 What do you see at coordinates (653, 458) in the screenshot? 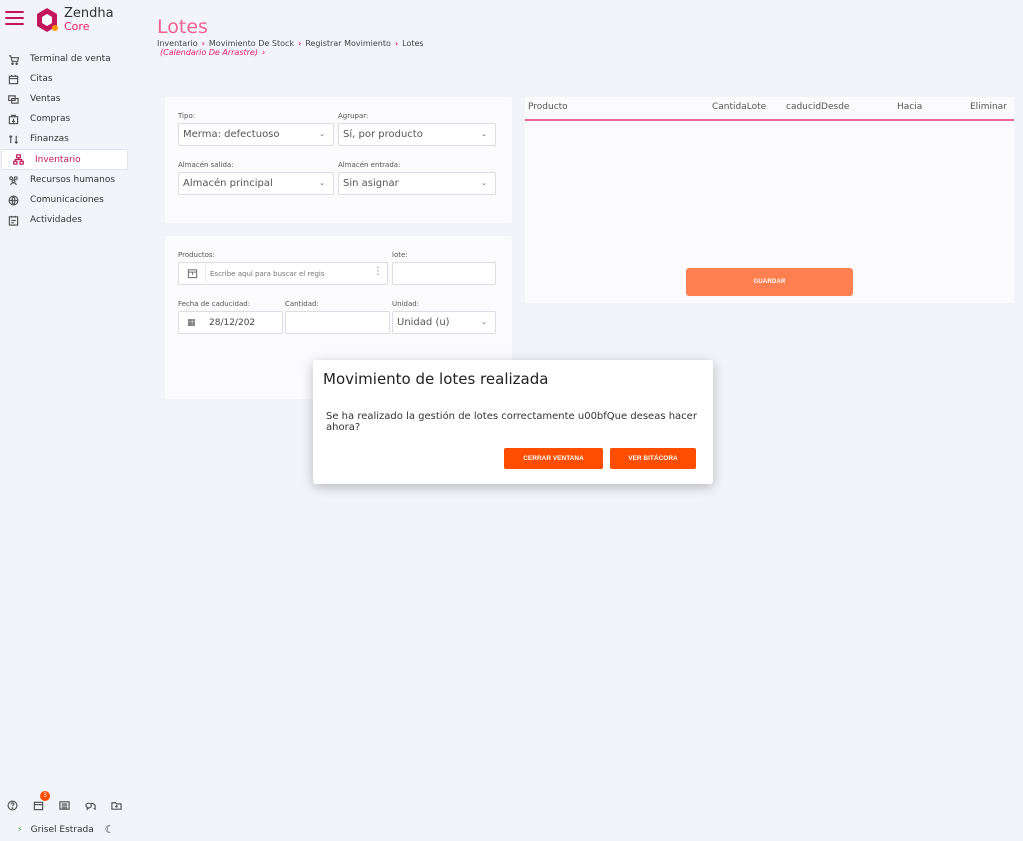
I see `view-log-button: VER BITÁCORA` at bounding box center [653, 458].